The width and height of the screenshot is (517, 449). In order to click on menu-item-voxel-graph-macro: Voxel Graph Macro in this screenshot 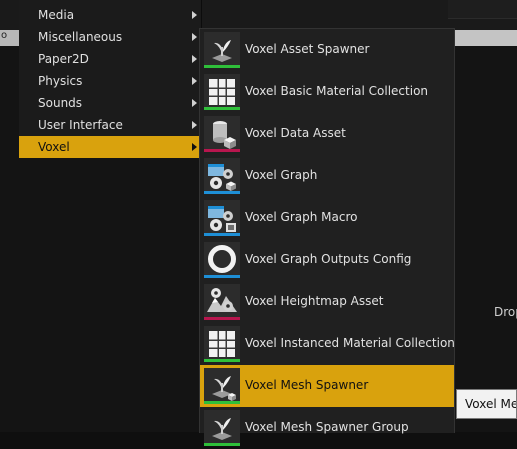, I will do `click(327, 218)`.